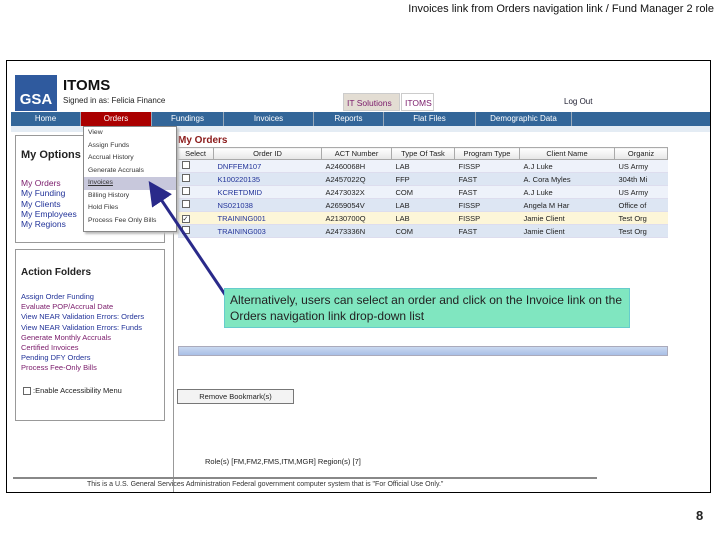  What do you see at coordinates (269, 119) in the screenshot?
I see `nav-invoices: Invoices` at bounding box center [269, 119].